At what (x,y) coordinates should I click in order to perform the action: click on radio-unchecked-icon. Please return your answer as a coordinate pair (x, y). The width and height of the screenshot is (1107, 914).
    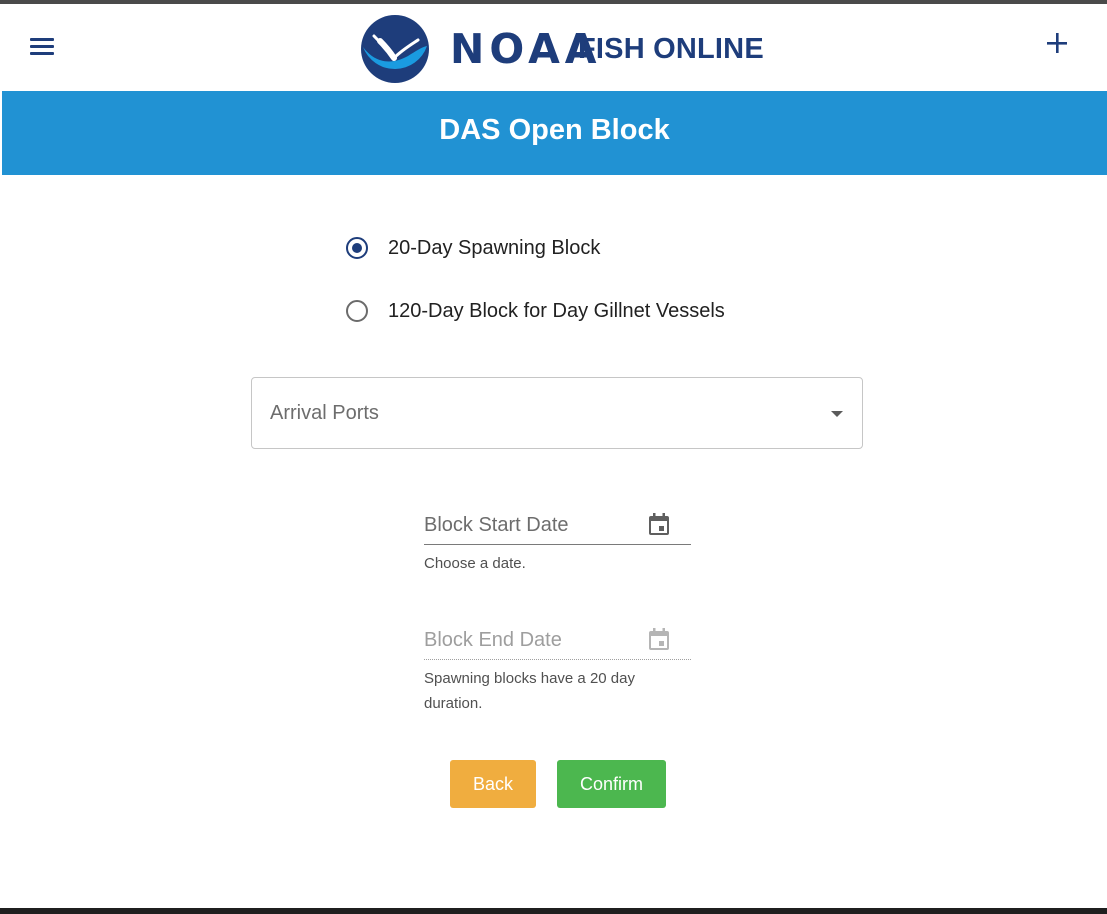
    Looking at the image, I should click on (357, 311).